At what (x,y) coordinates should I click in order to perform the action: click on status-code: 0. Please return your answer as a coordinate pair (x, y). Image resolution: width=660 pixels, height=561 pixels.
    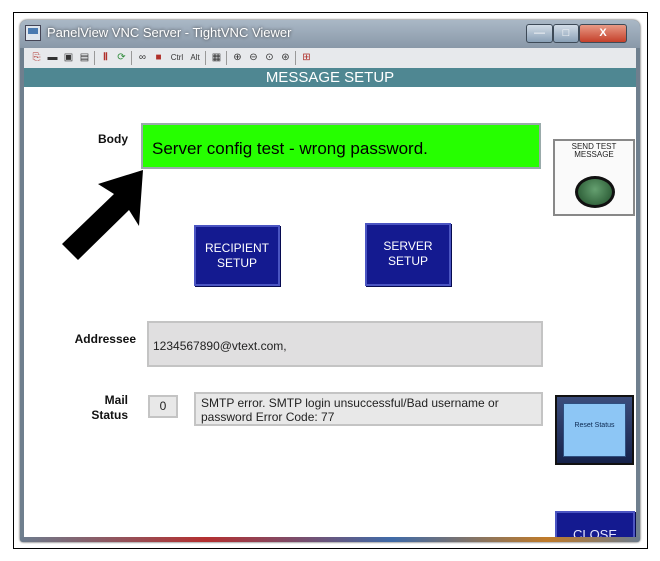
    Looking at the image, I should click on (163, 406).